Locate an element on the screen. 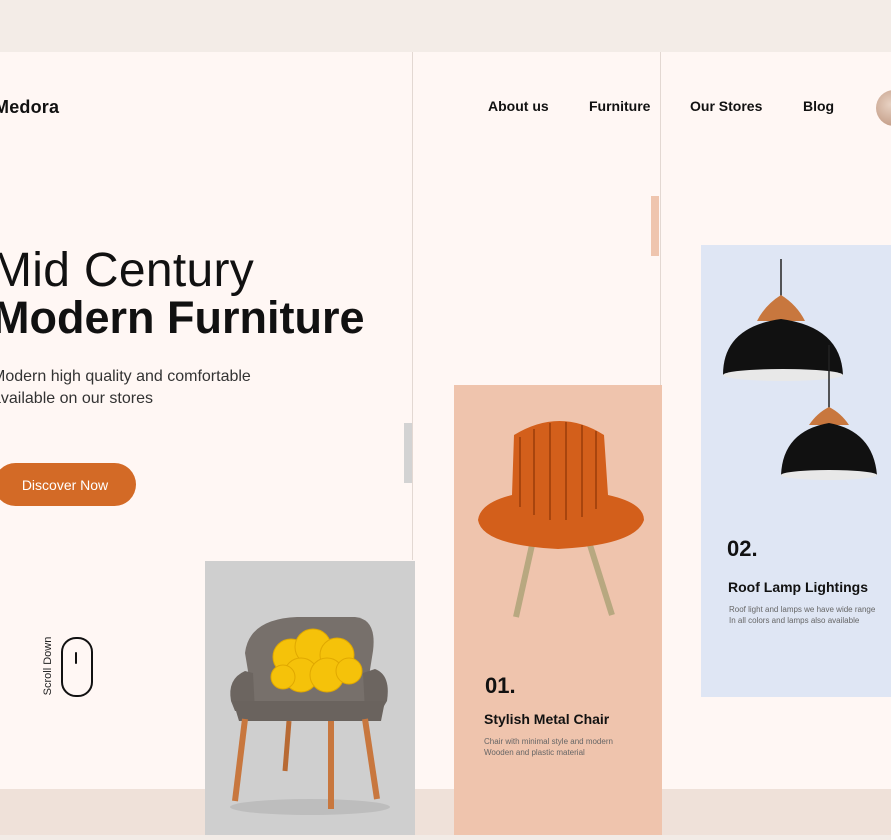 Image resolution: width=891 pixels, height=840 pixels. card-title: Roof Lamp Lightings is located at coordinates (798, 587).